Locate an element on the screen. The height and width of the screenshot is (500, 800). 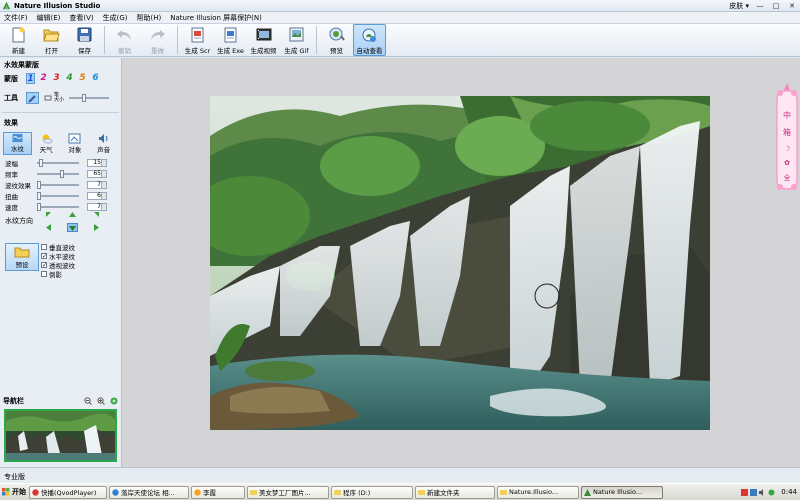
vertical-ripple-checkbox: 垂直波纹 is located at coordinates (58, 247).